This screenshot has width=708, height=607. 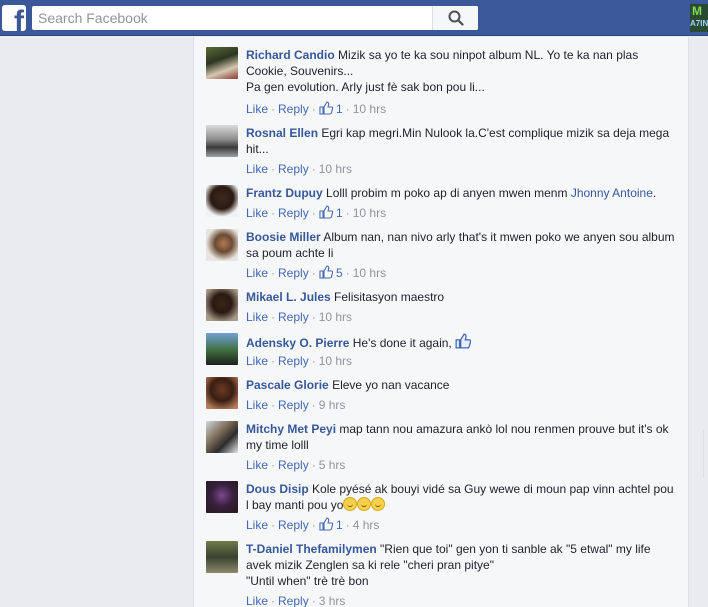 I want to click on comment-author: Adensky O. Pierre, so click(x=297, y=343).